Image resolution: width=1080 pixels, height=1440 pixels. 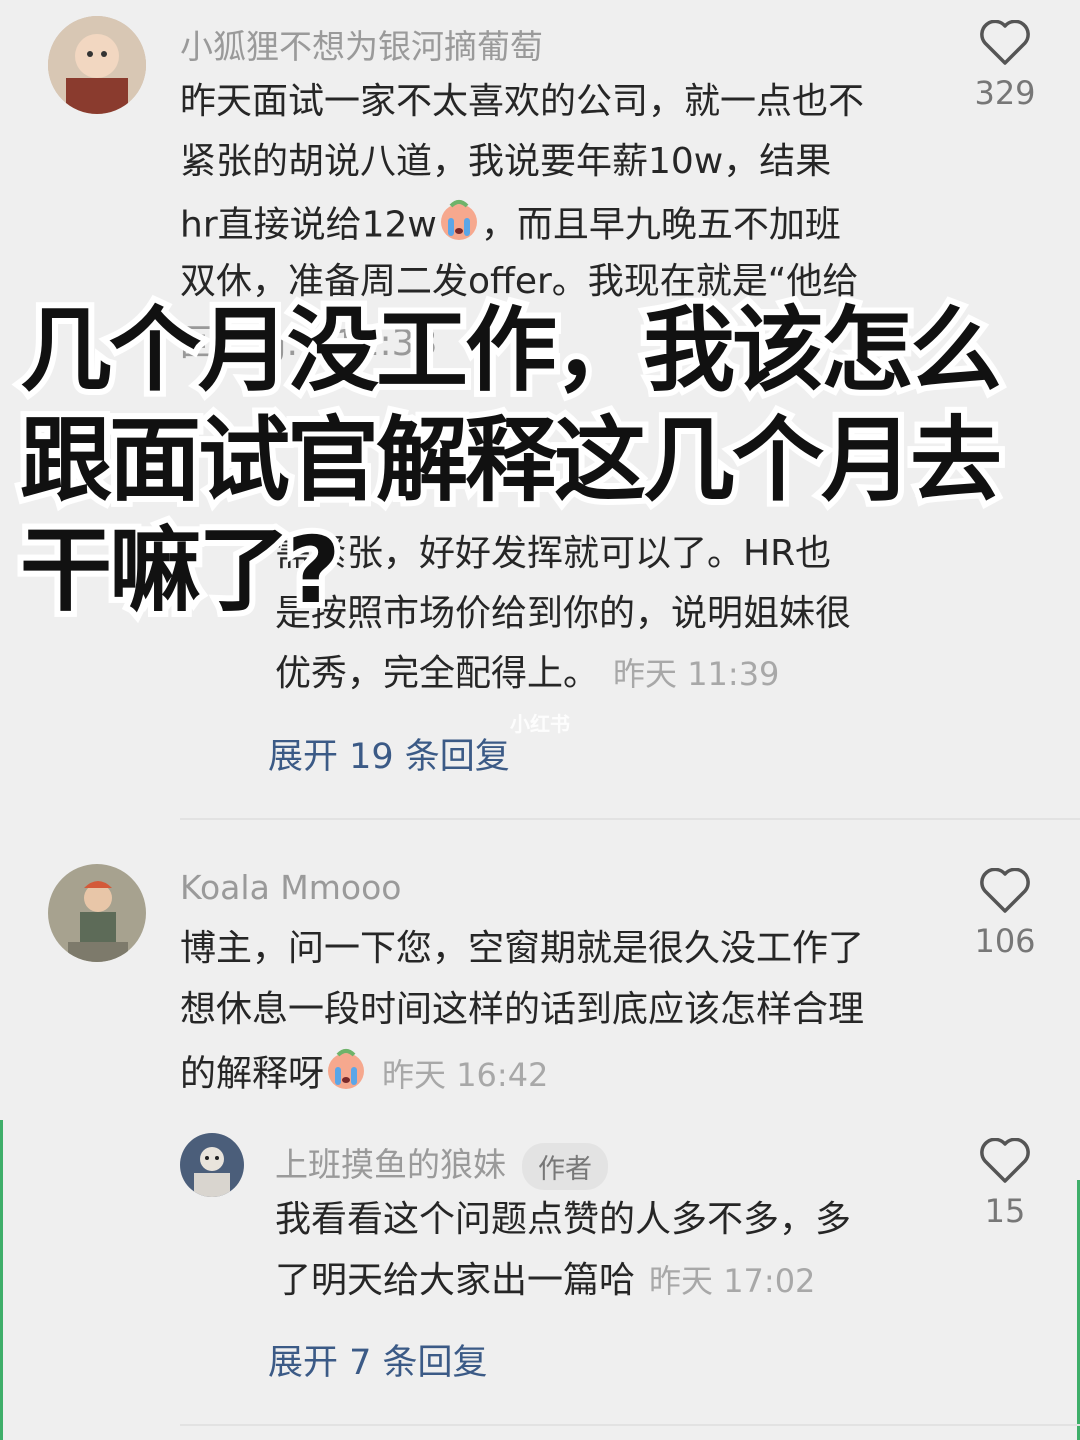 I want to click on left-edge-stripe, so click(x=1, y=1280).